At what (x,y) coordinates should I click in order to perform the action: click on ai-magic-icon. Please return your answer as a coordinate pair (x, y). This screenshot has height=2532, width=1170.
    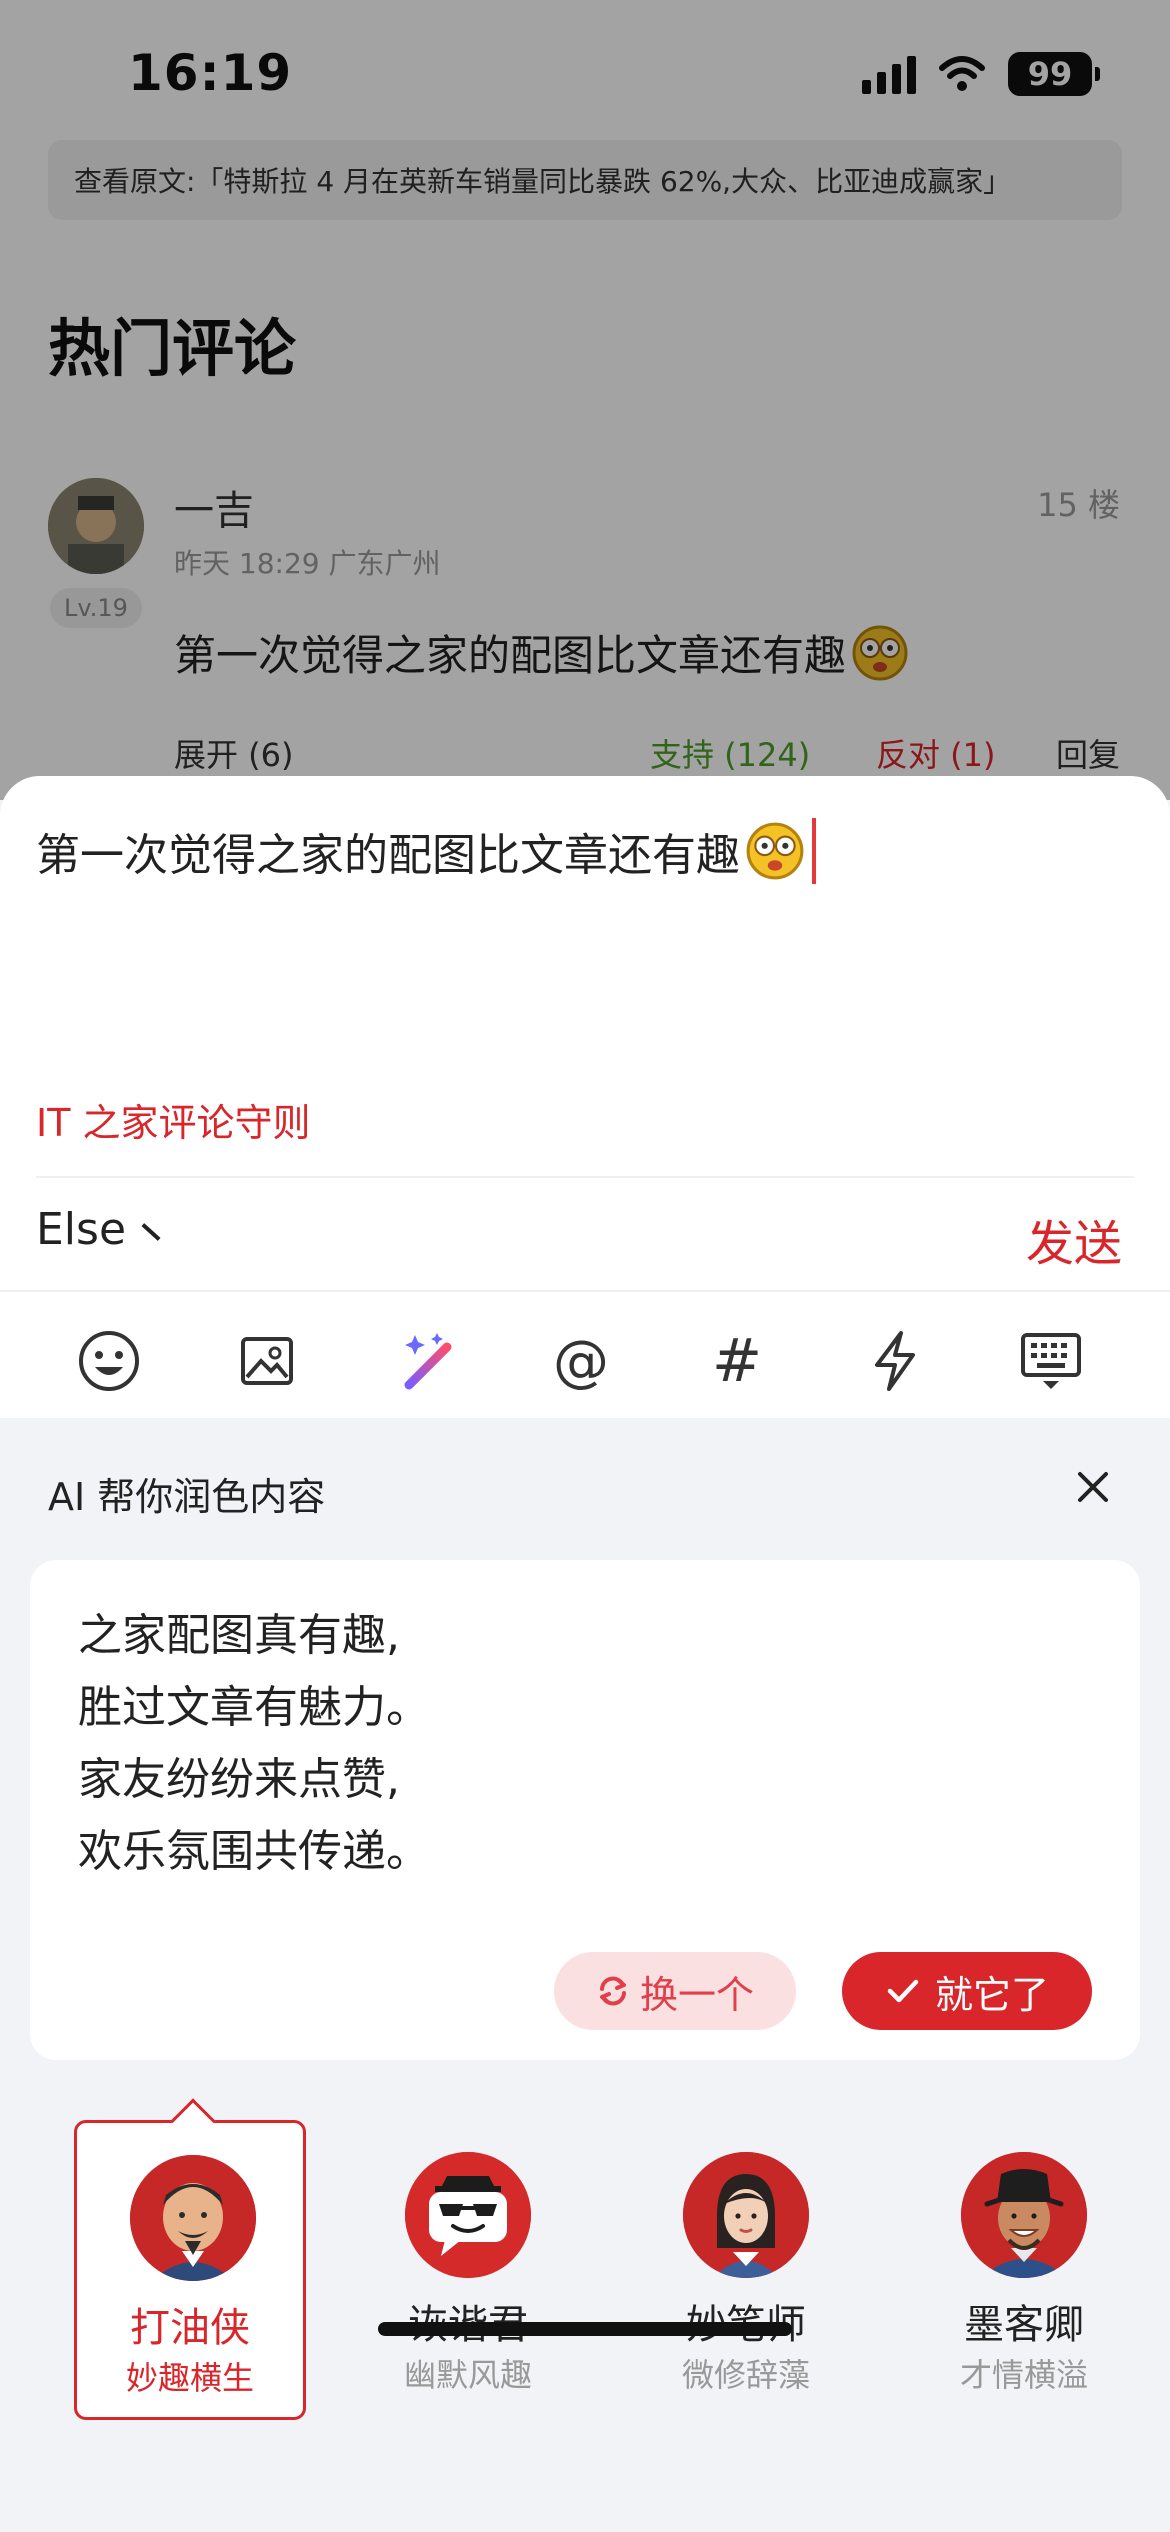
    Looking at the image, I should click on (429, 1361).